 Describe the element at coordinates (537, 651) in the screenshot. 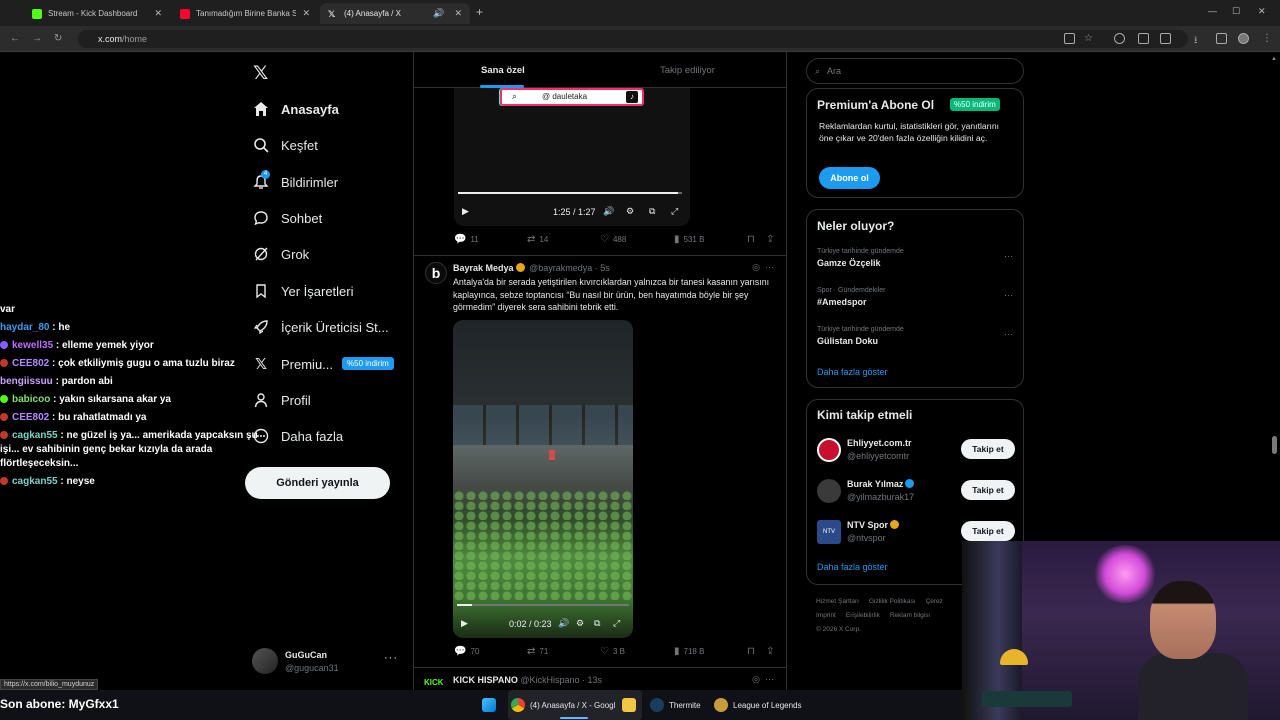

I see `repost-button: ⇄ 71` at that location.